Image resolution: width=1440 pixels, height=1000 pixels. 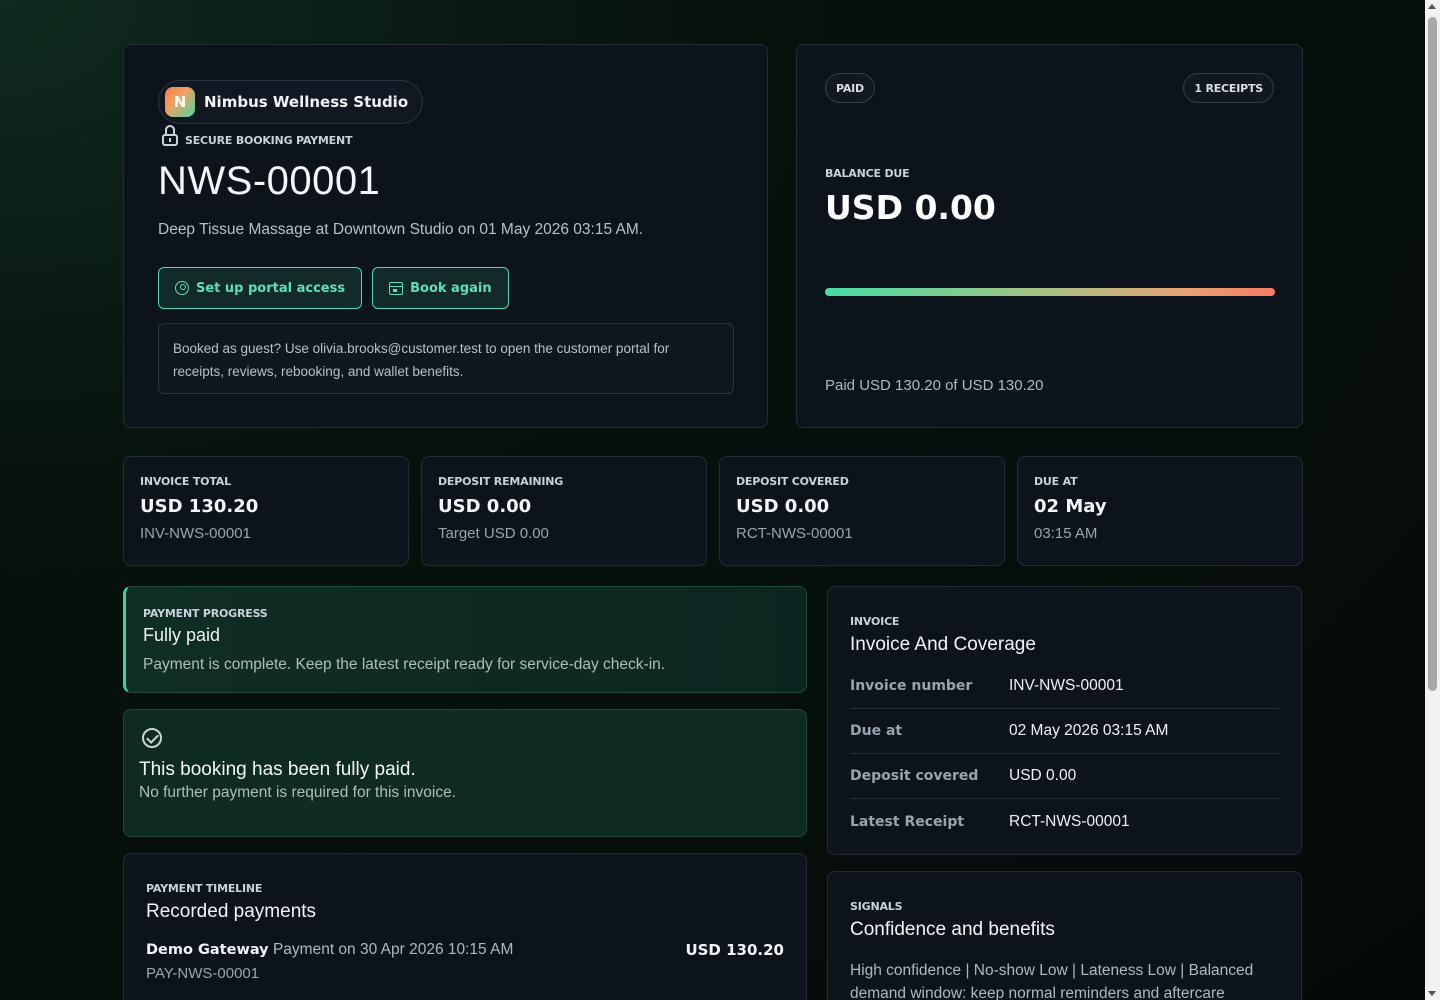 I want to click on stat-sub: RCT-NWS-00001, so click(x=794, y=533).